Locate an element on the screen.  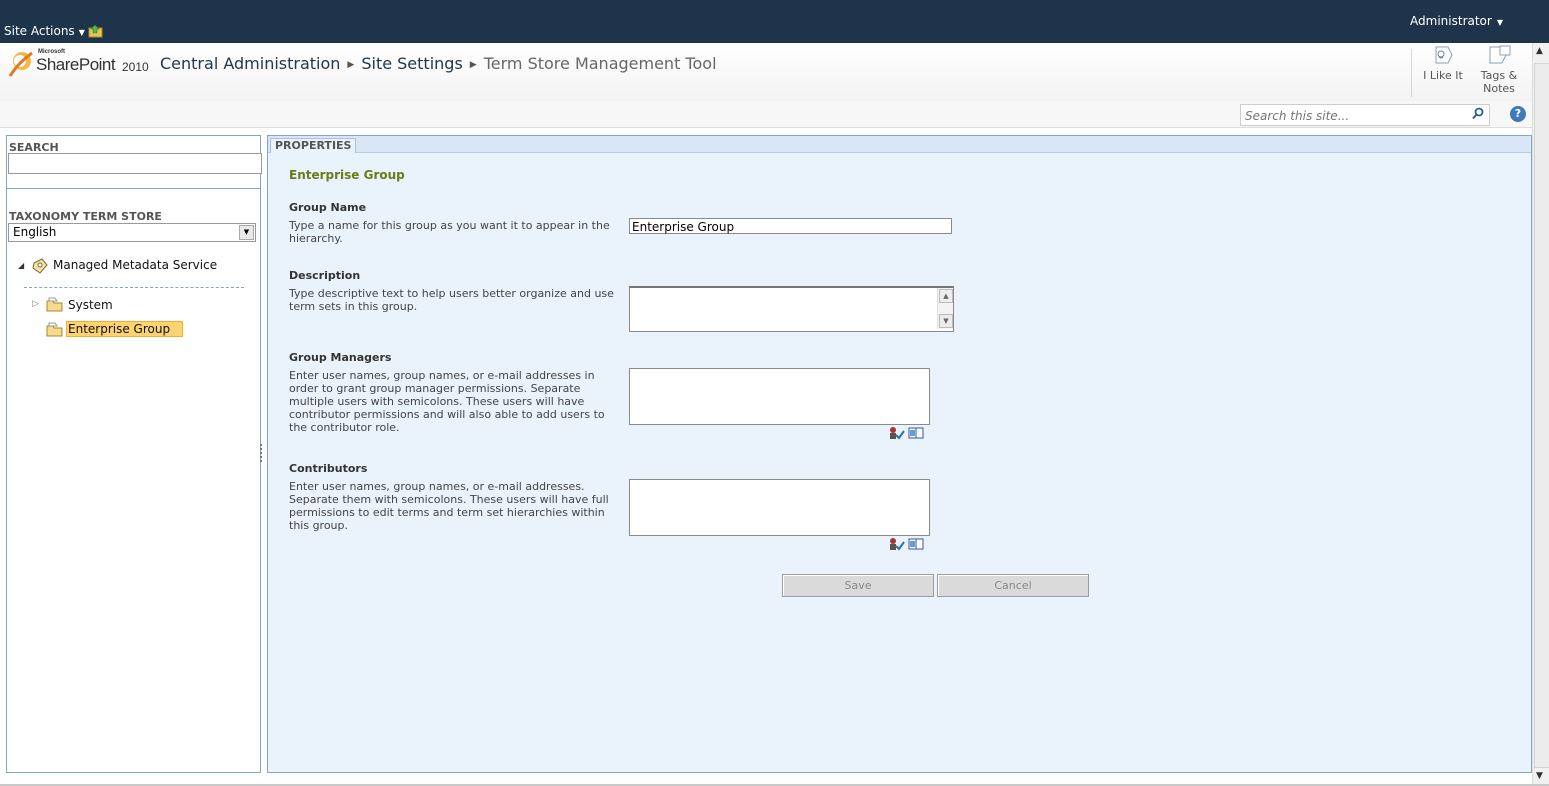
term-search-input is located at coordinates (135, 163).